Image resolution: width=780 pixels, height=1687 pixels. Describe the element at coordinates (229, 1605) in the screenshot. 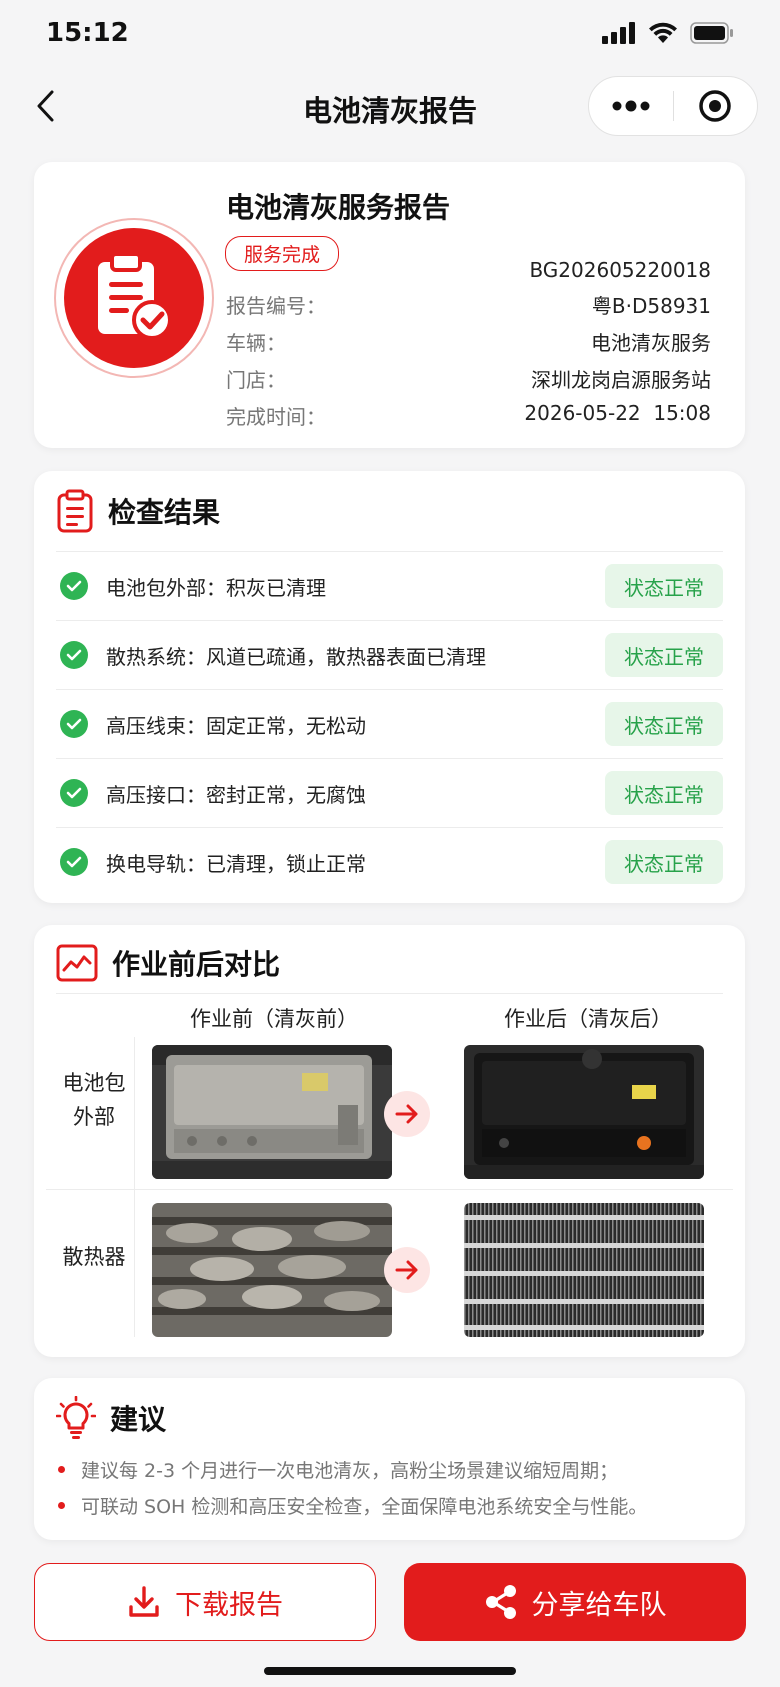

I see `download-label: 下载报告` at that location.